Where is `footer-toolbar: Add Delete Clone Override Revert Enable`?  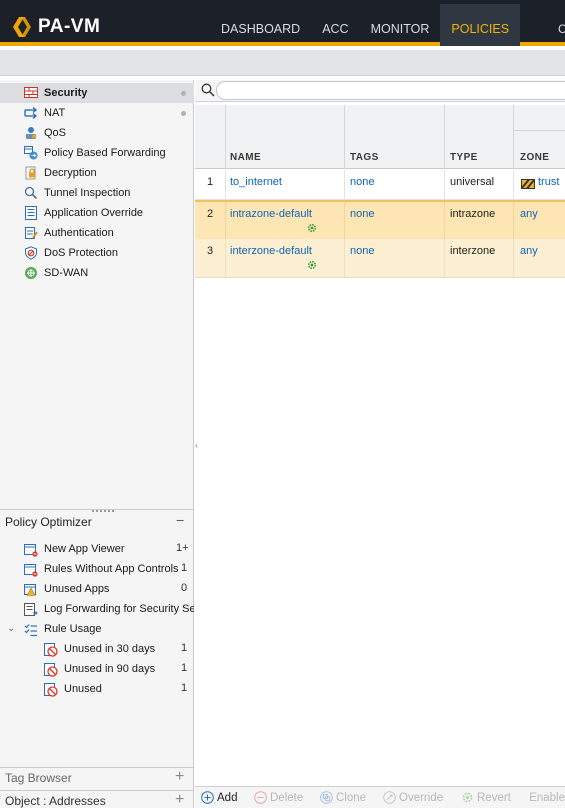
footer-toolbar: Add Delete Clone Override Revert Enable is located at coordinates (380, 797).